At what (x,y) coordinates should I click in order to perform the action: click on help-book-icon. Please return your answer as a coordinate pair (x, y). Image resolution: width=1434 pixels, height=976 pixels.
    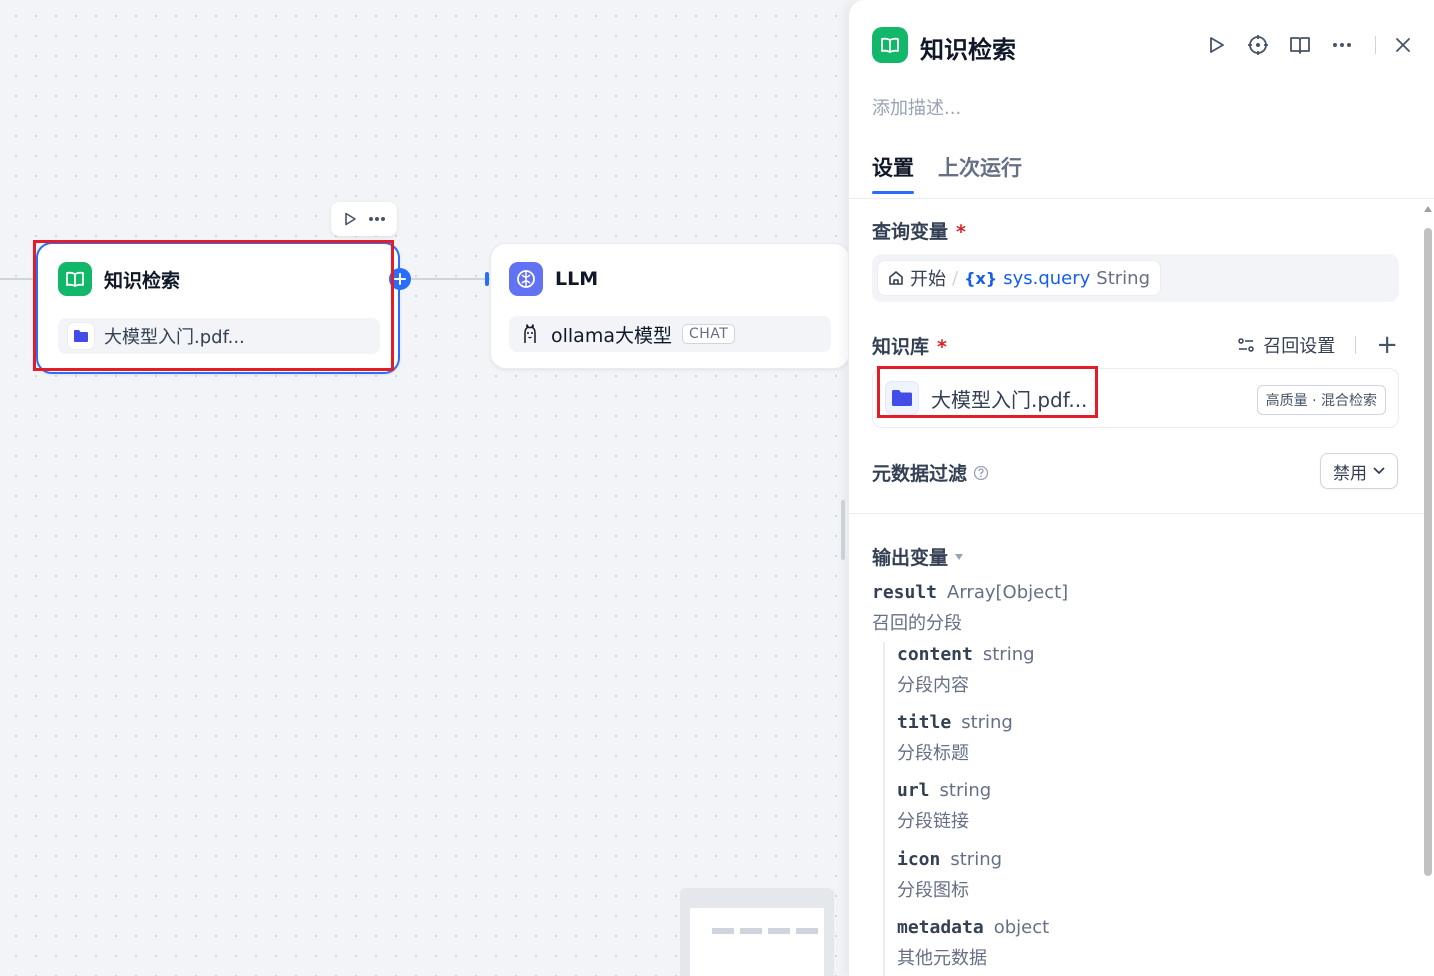
    Looking at the image, I should click on (1300, 45).